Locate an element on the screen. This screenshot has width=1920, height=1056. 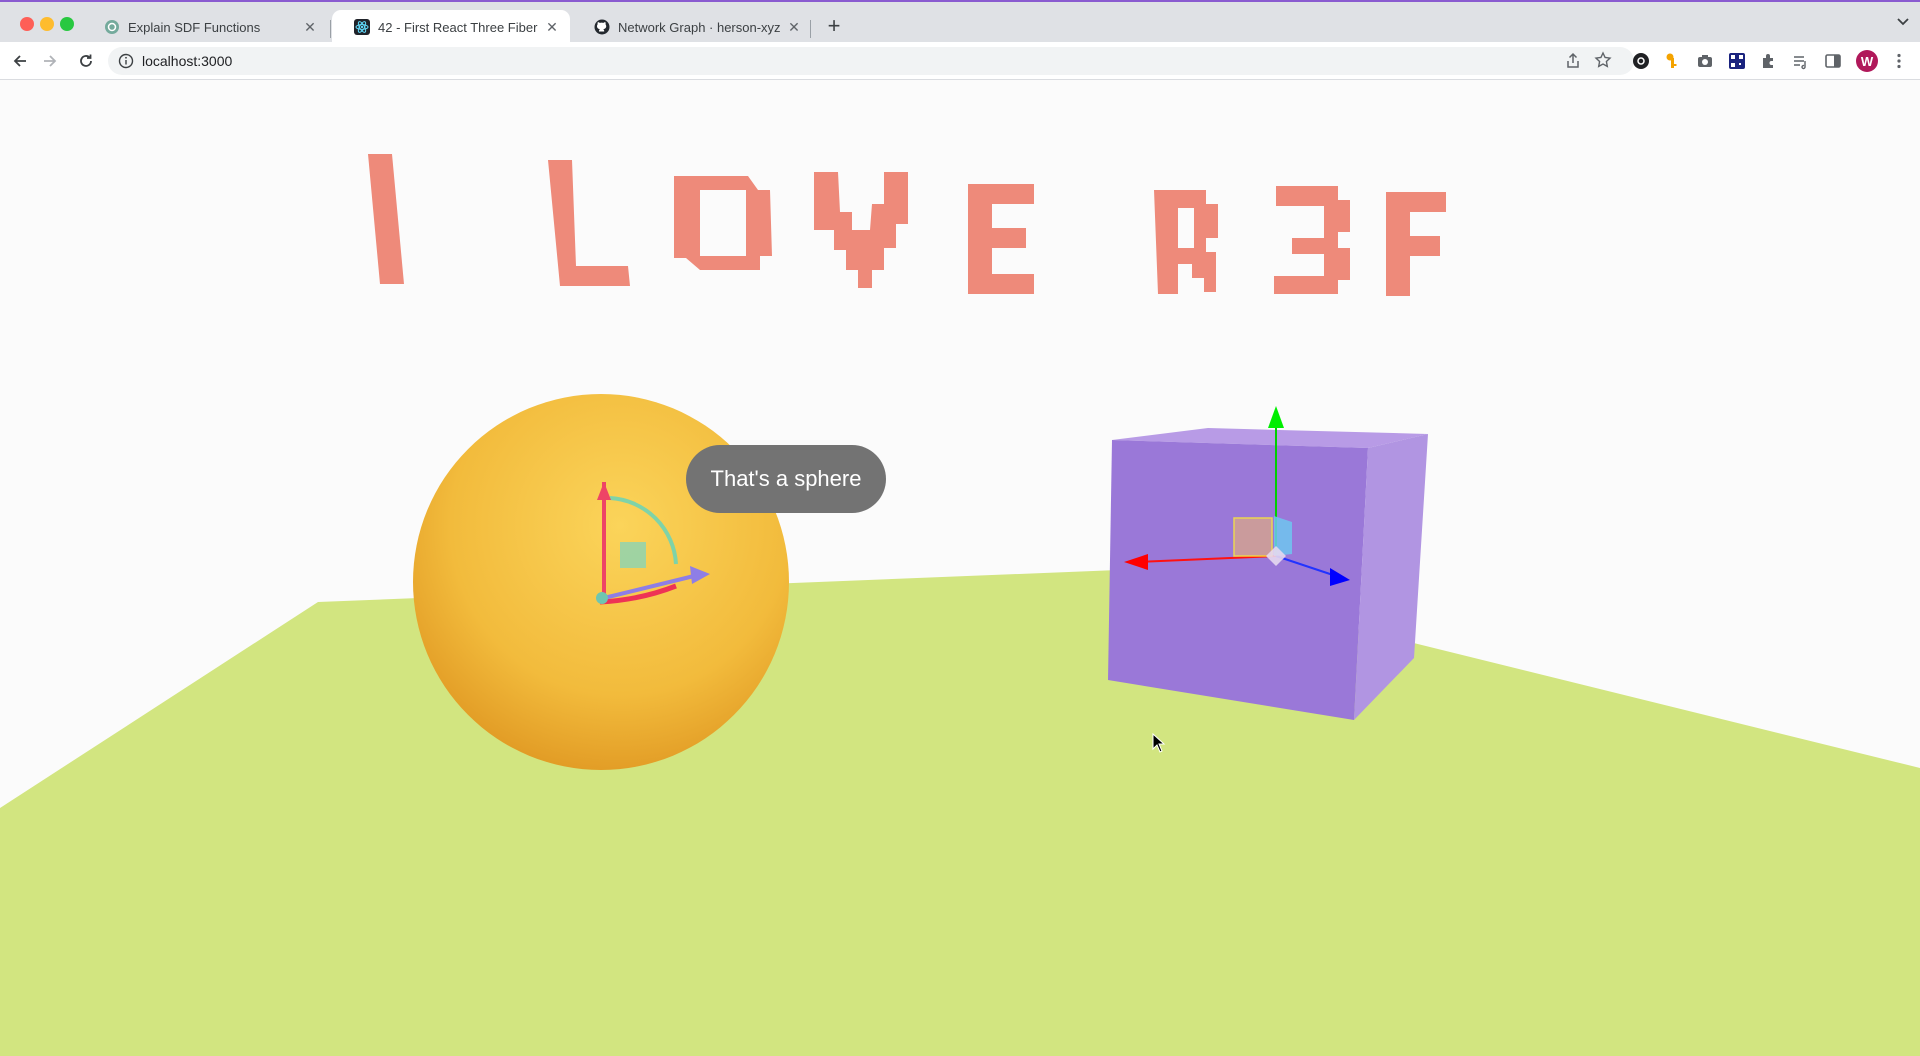
extension-dark-circle-icon is located at coordinates (1641, 61).